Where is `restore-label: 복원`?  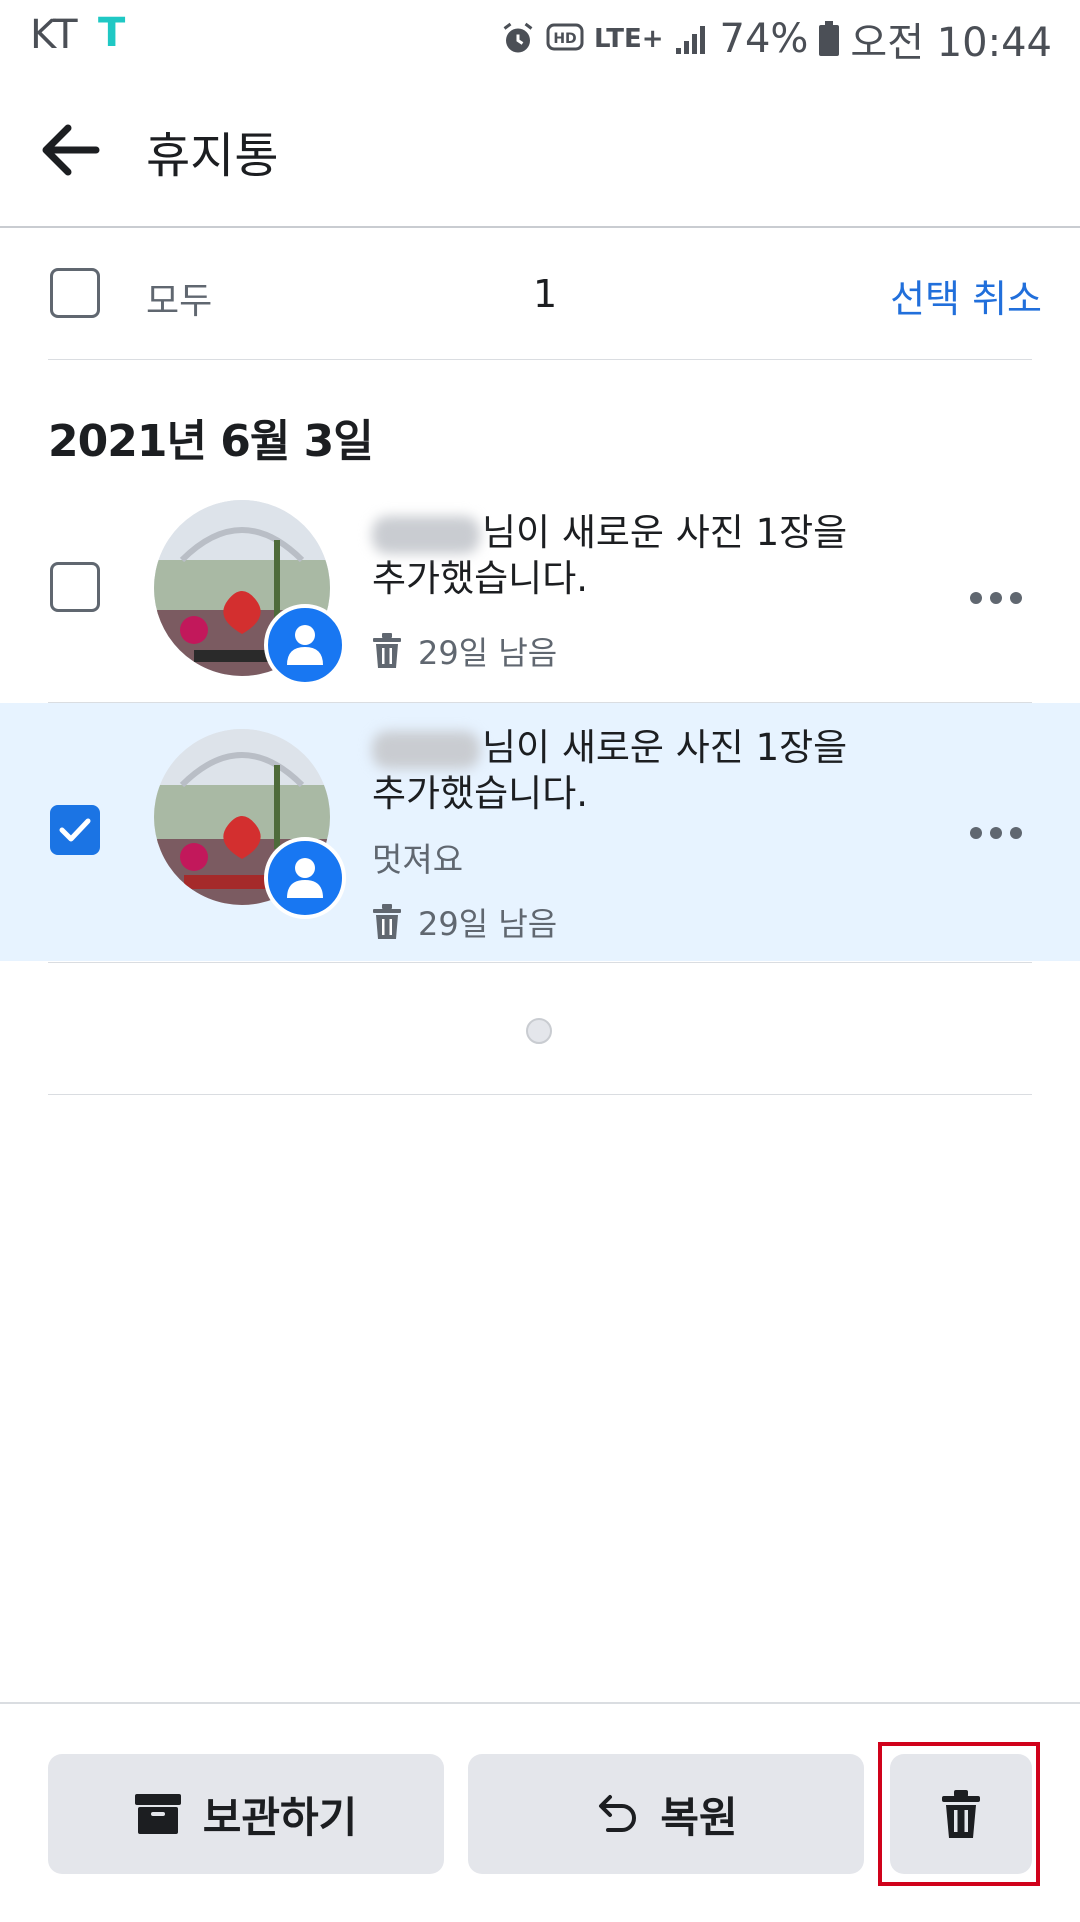
restore-label: 복원 is located at coordinates (699, 1817).